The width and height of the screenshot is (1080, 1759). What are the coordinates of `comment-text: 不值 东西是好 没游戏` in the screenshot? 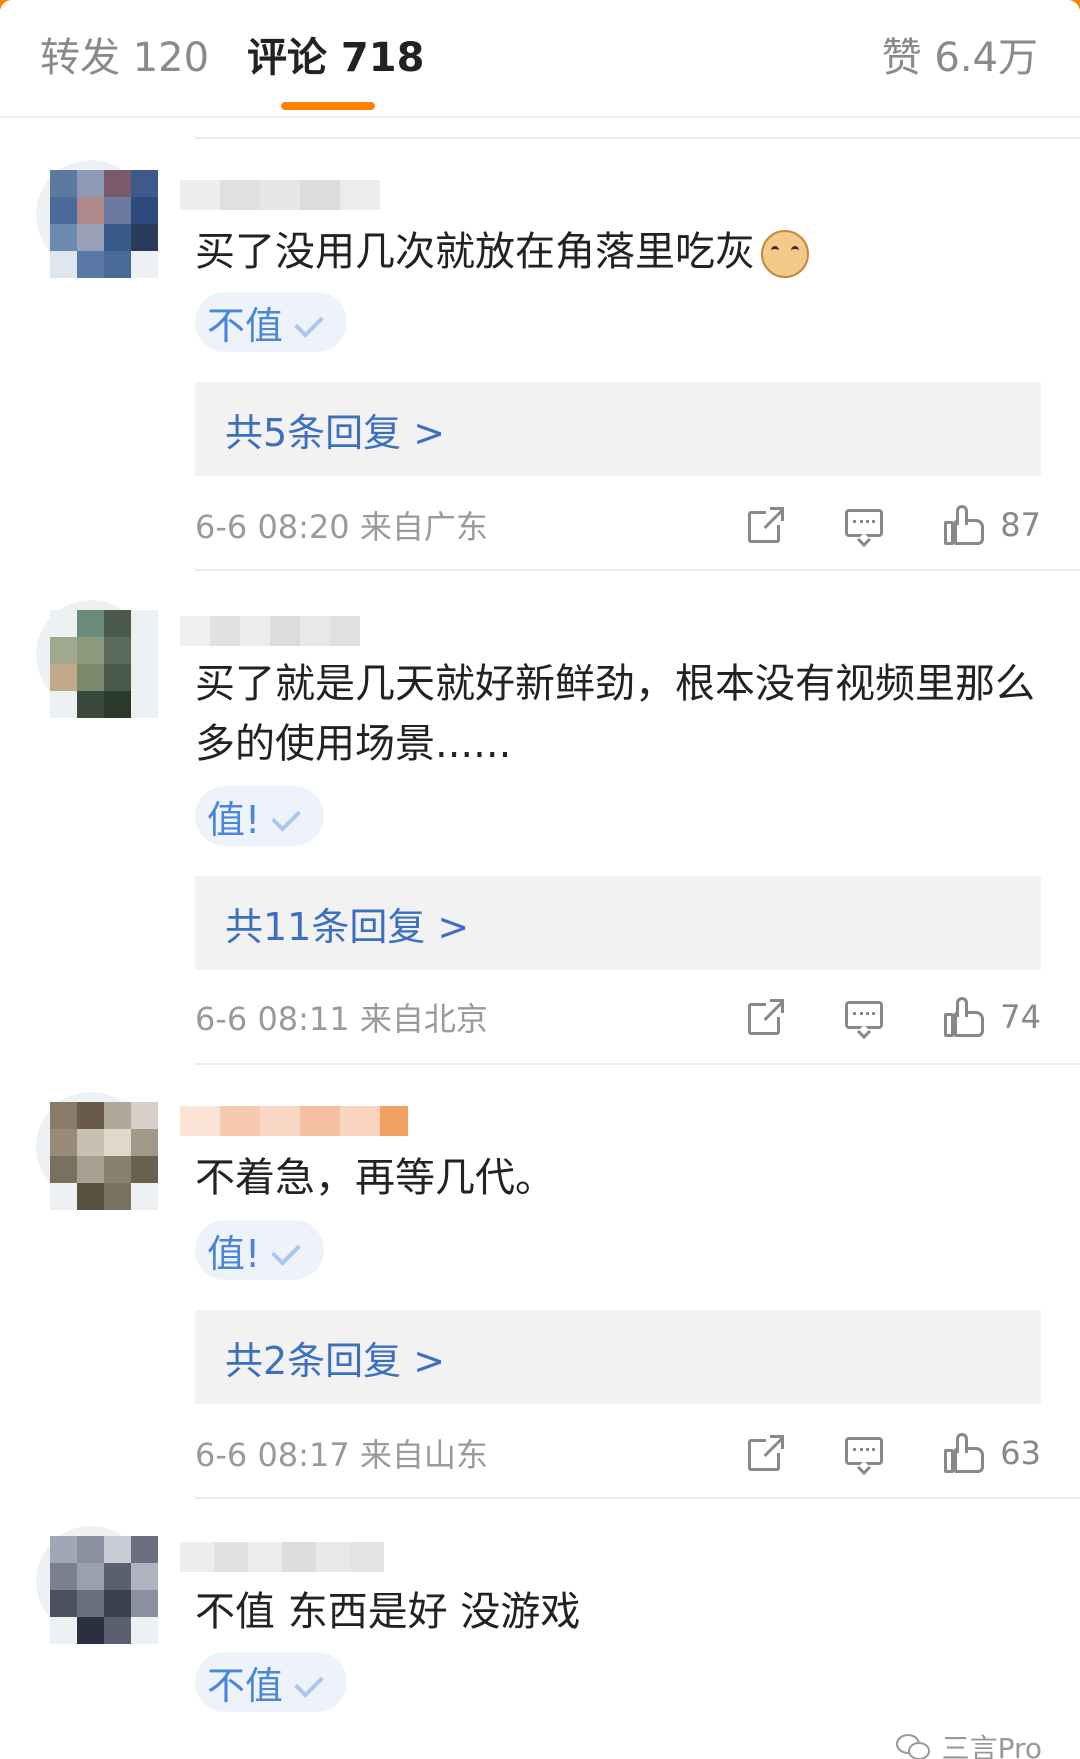 It's located at (388, 1612).